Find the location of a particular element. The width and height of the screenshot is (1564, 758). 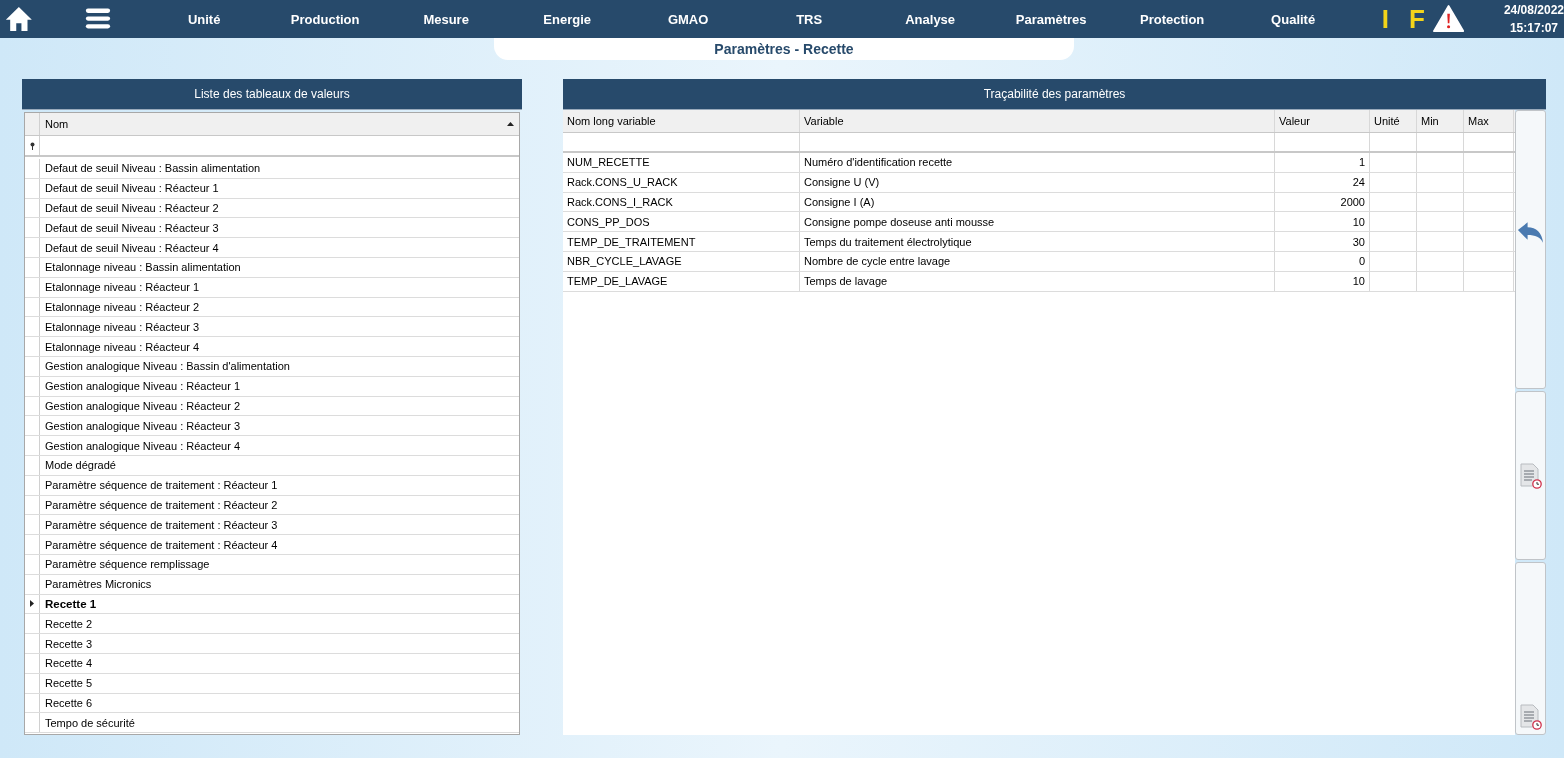

list-item: Recette 5 is located at coordinates (279, 683).